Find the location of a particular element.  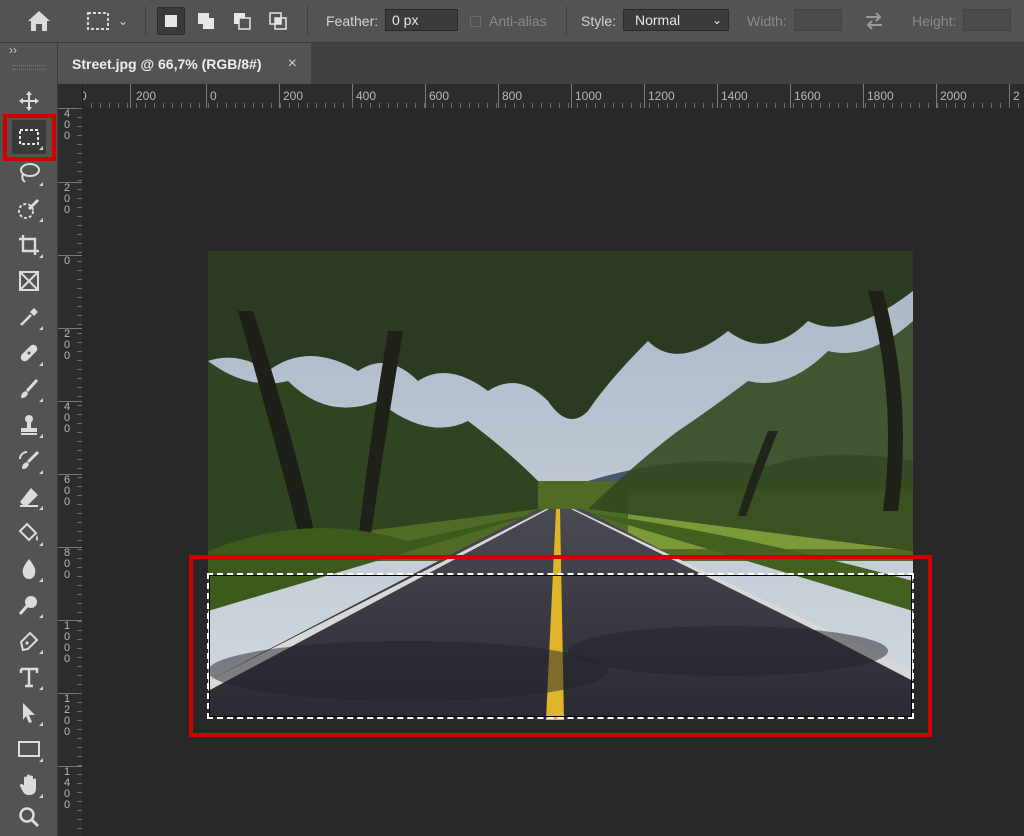

subtract-selection-icon is located at coordinates (242, 21).